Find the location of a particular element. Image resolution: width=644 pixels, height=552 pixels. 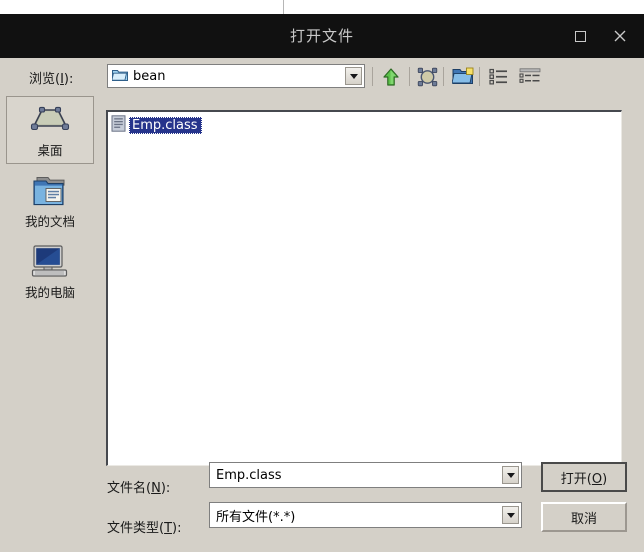

open-button: 打开(O) is located at coordinates (584, 477).